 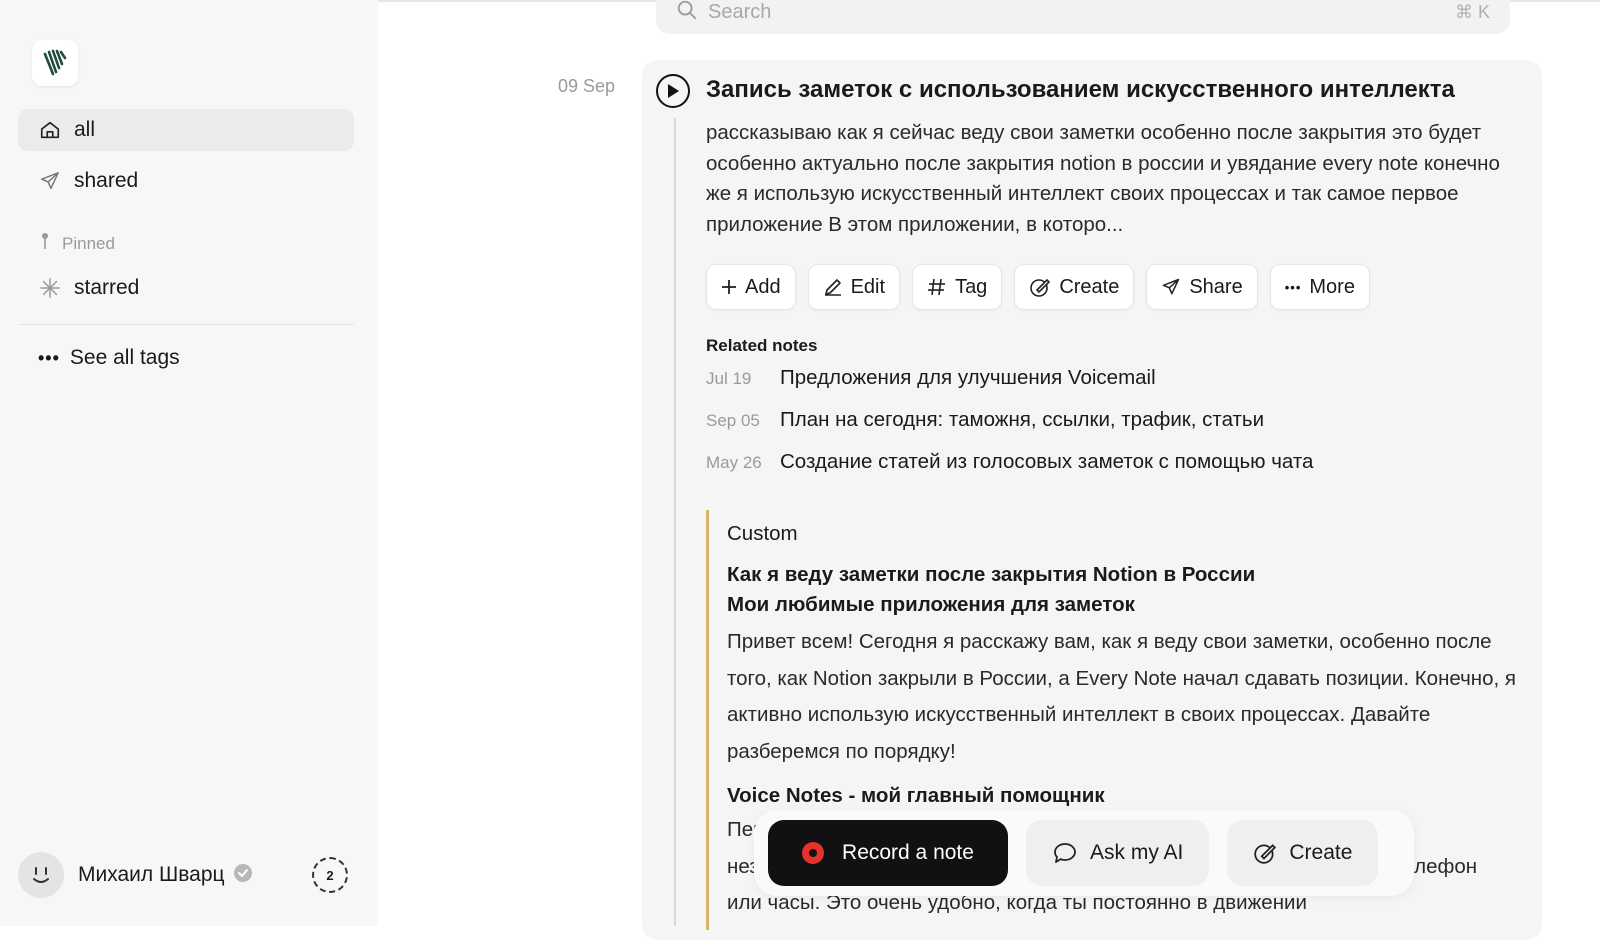 I want to click on search-input: Search, so click(x=1081, y=12).